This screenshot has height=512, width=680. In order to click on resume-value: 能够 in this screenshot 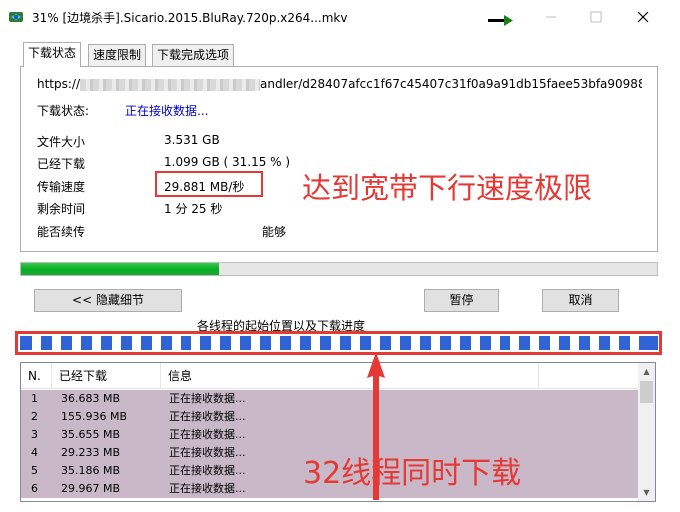, I will do `click(274, 232)`.